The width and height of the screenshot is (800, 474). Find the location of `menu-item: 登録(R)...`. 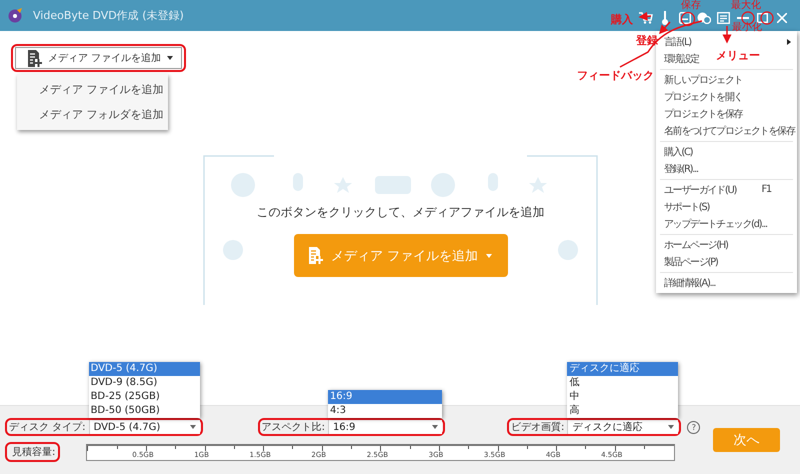

menu-item: 登録(R)... is located at coordinates (680, 168).